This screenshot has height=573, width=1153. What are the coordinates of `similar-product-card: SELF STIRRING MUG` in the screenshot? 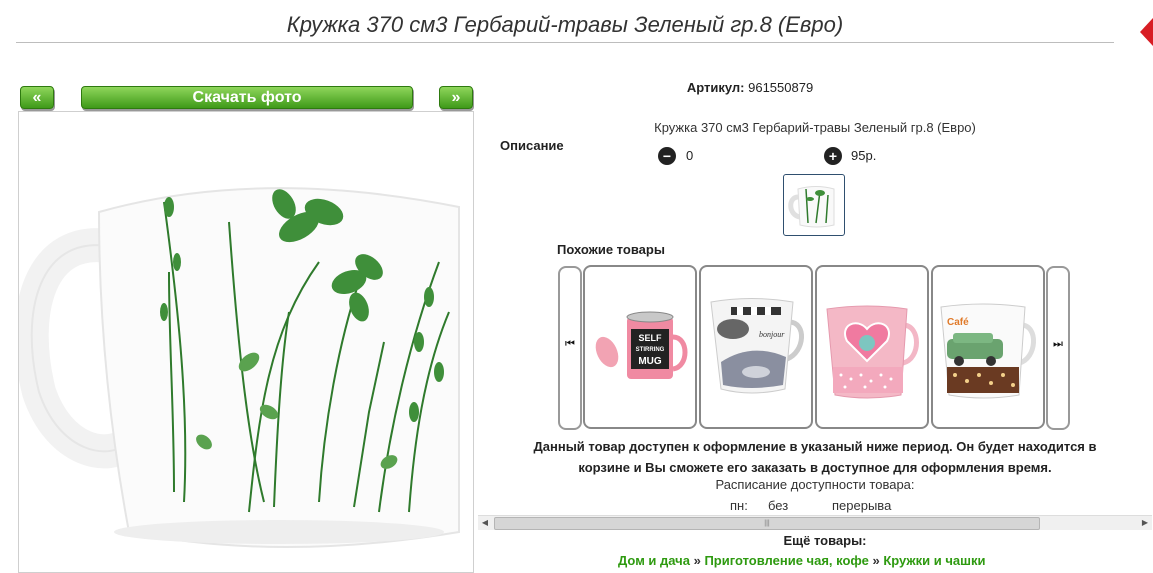 It's located at (640, 347).